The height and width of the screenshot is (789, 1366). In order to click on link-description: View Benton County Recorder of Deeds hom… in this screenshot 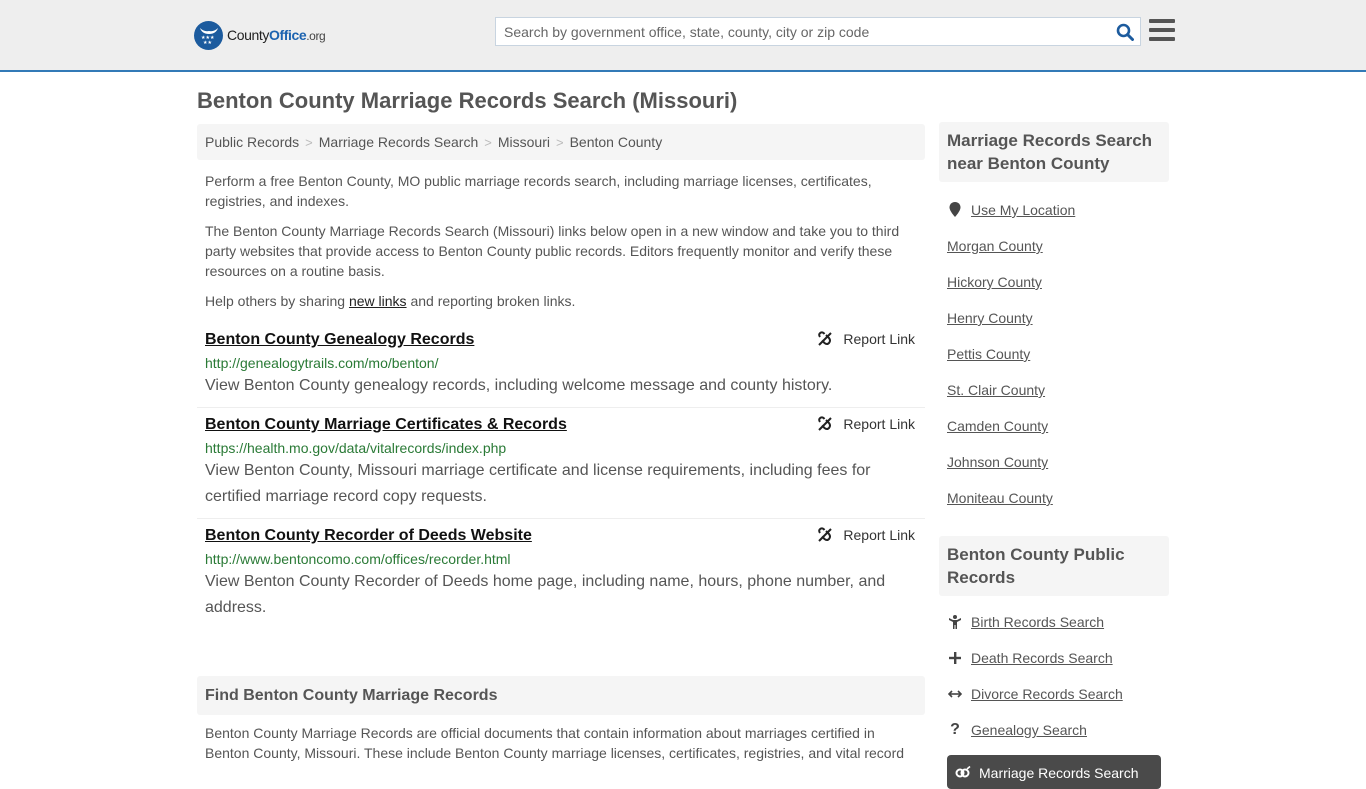, I will do `click(545, 594)`.